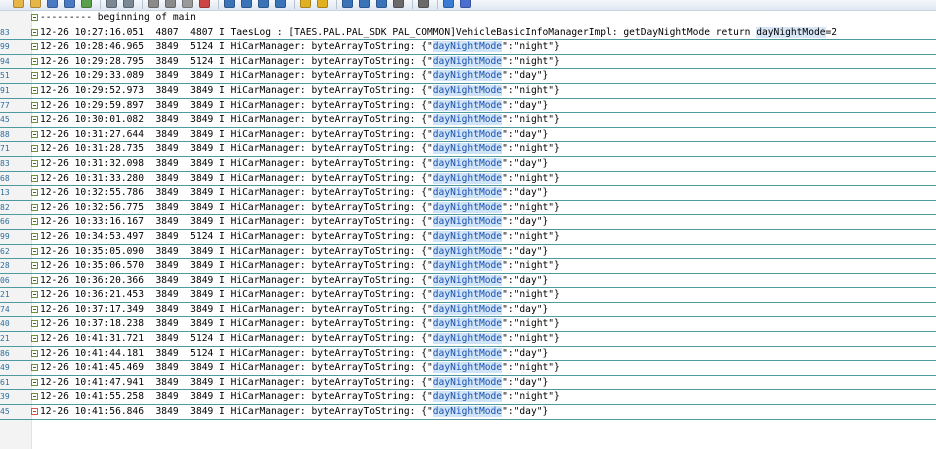 The image size is (936, 449). Describe the element at coordinates (305, 4) in the screenshot. I see `bookmark-icon` at that location.